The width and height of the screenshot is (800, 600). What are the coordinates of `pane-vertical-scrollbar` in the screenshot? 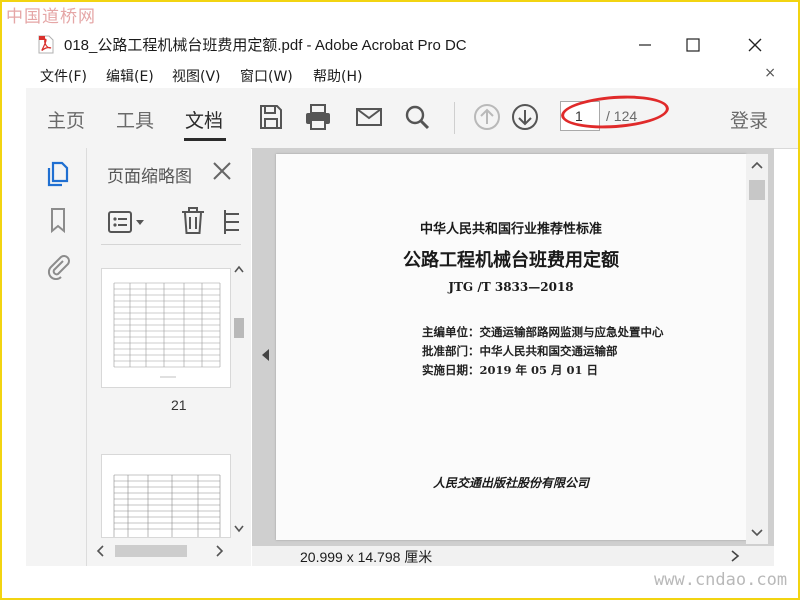 It's located at (239, 400).